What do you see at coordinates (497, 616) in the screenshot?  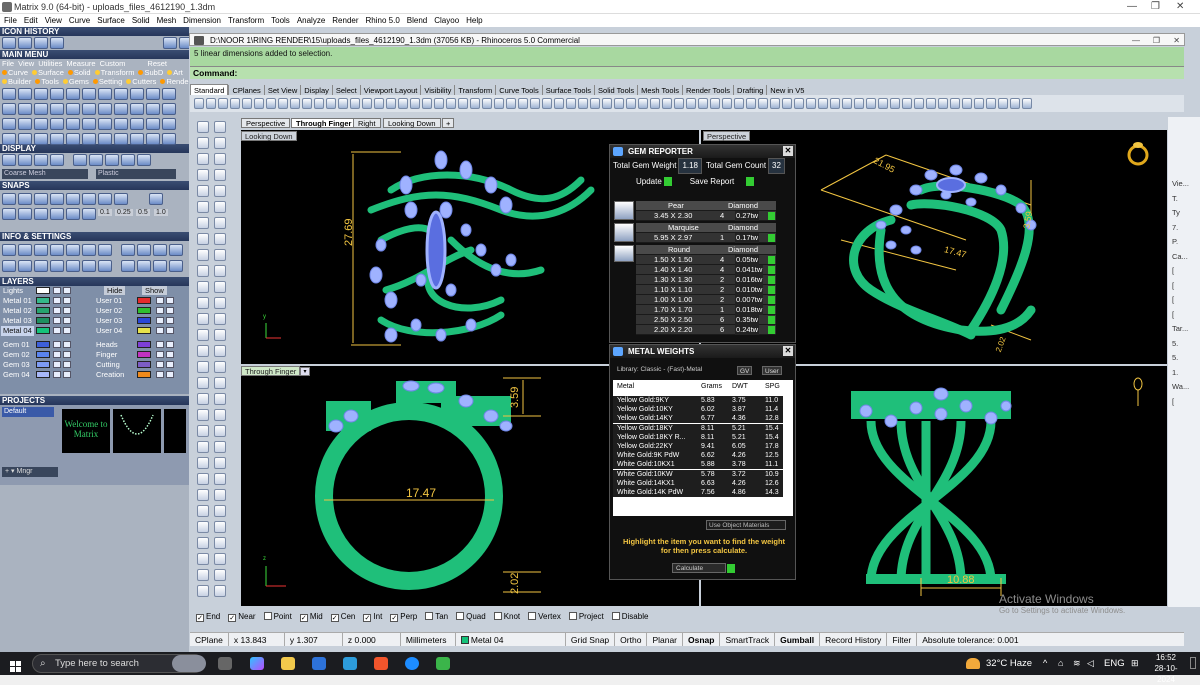 I see `checkbox-icon` at bounding box center [497, 616].